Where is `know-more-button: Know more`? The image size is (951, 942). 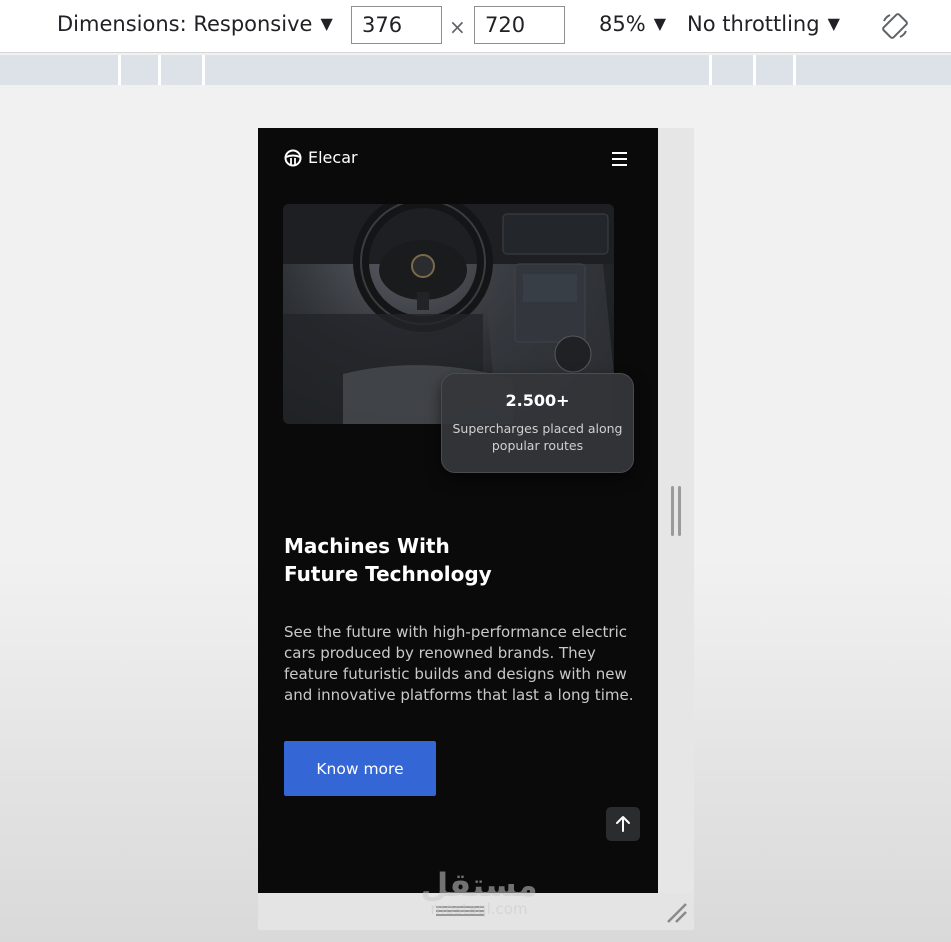 know-more-button: Know more is located at coordinates (360, 768).